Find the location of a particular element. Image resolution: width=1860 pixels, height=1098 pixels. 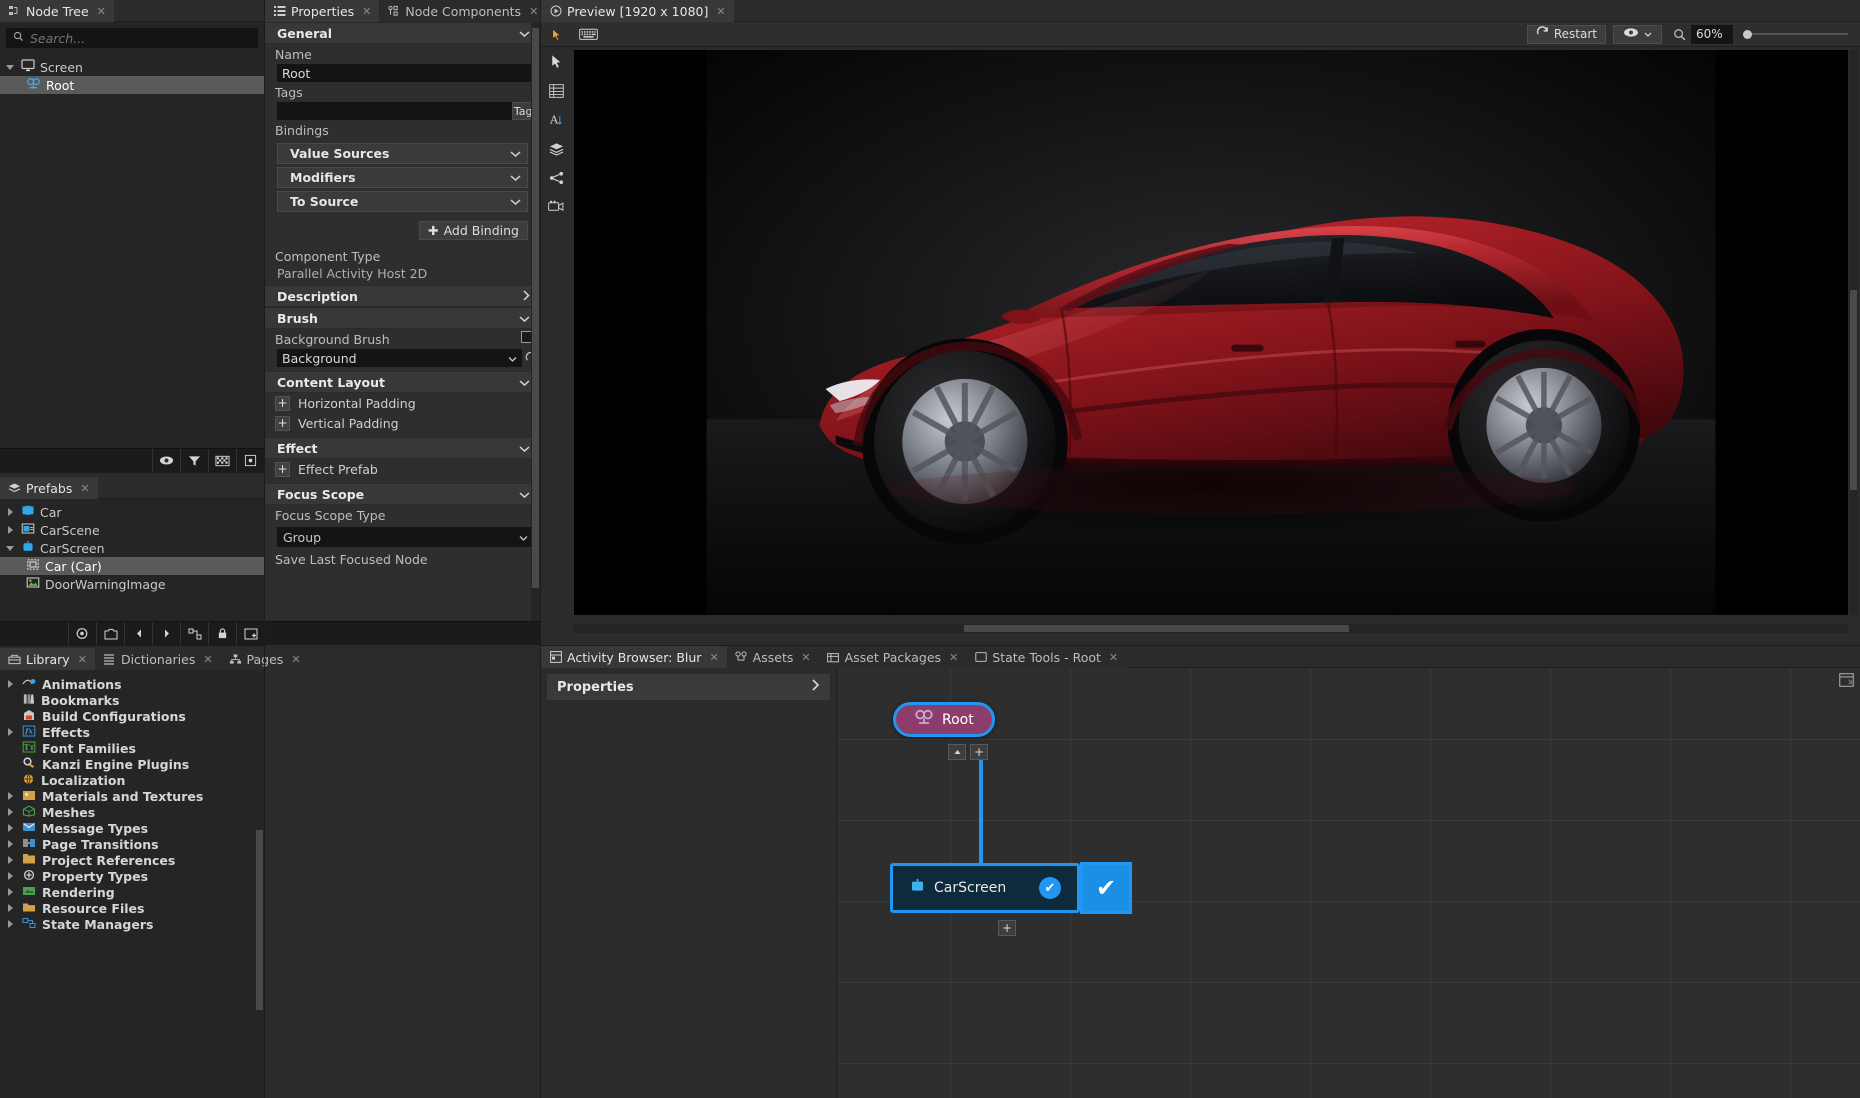

library-item-effects: fx Effects is located at coordinates (132, 732).